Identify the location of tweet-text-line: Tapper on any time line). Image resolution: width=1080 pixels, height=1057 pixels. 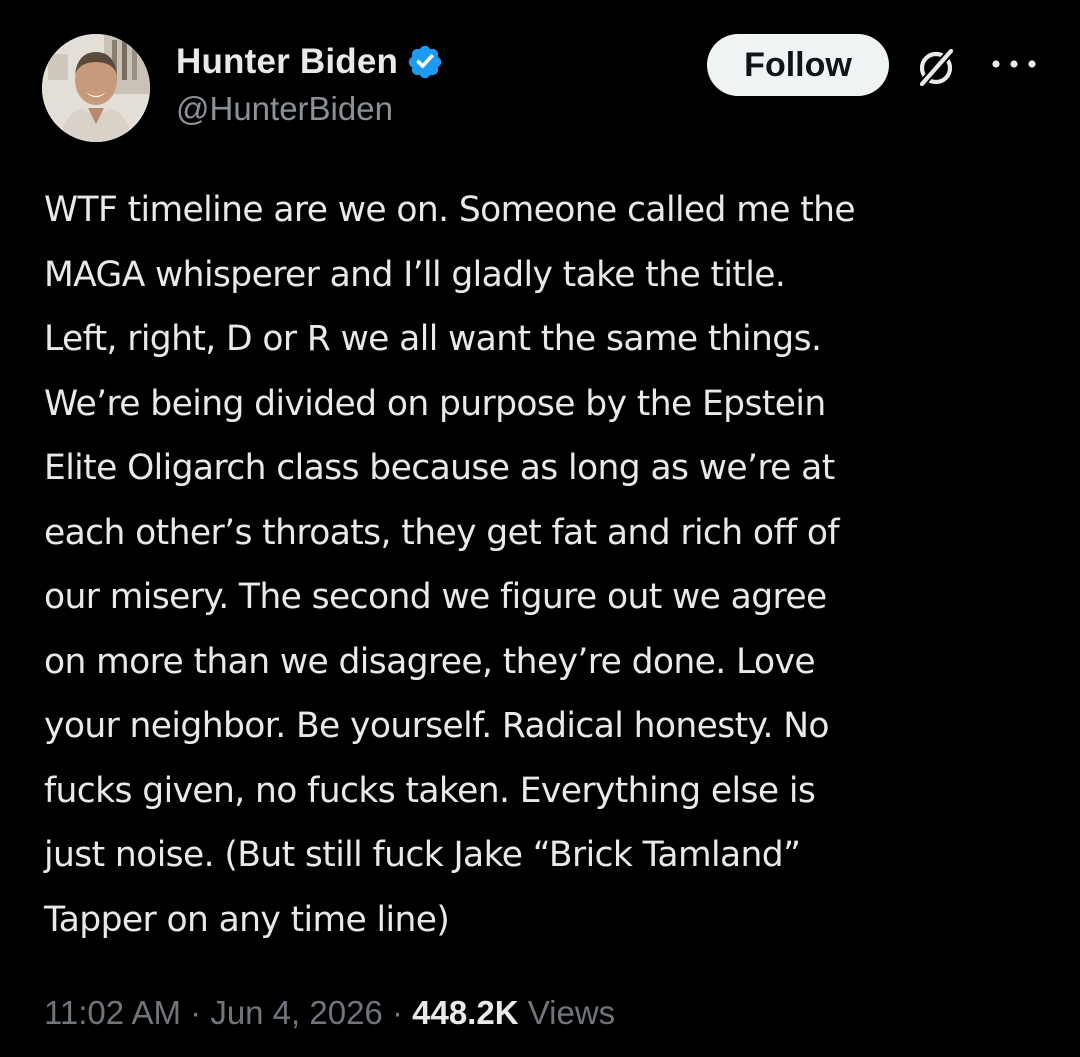
(247, 919).